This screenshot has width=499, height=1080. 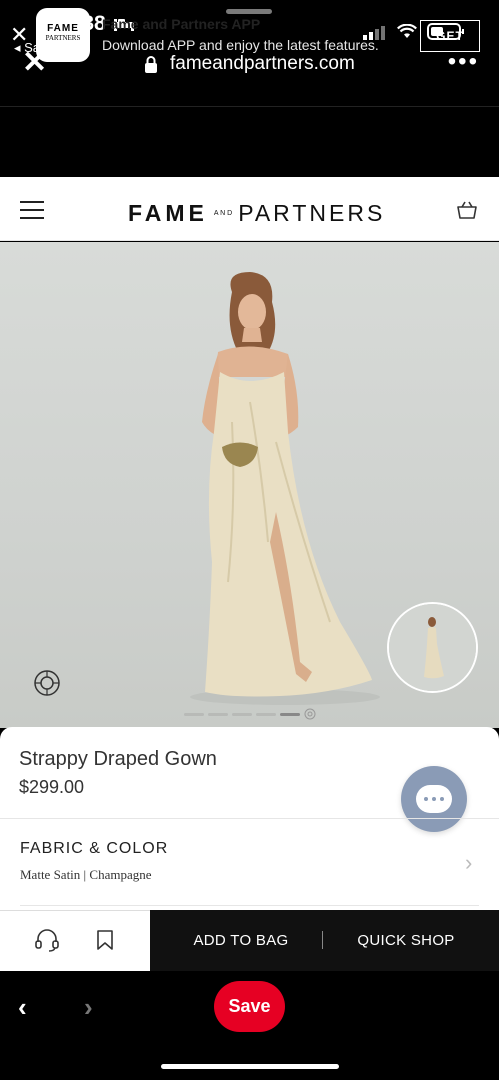 I want to click on headset-support-icon, so click(x=47, y=940).